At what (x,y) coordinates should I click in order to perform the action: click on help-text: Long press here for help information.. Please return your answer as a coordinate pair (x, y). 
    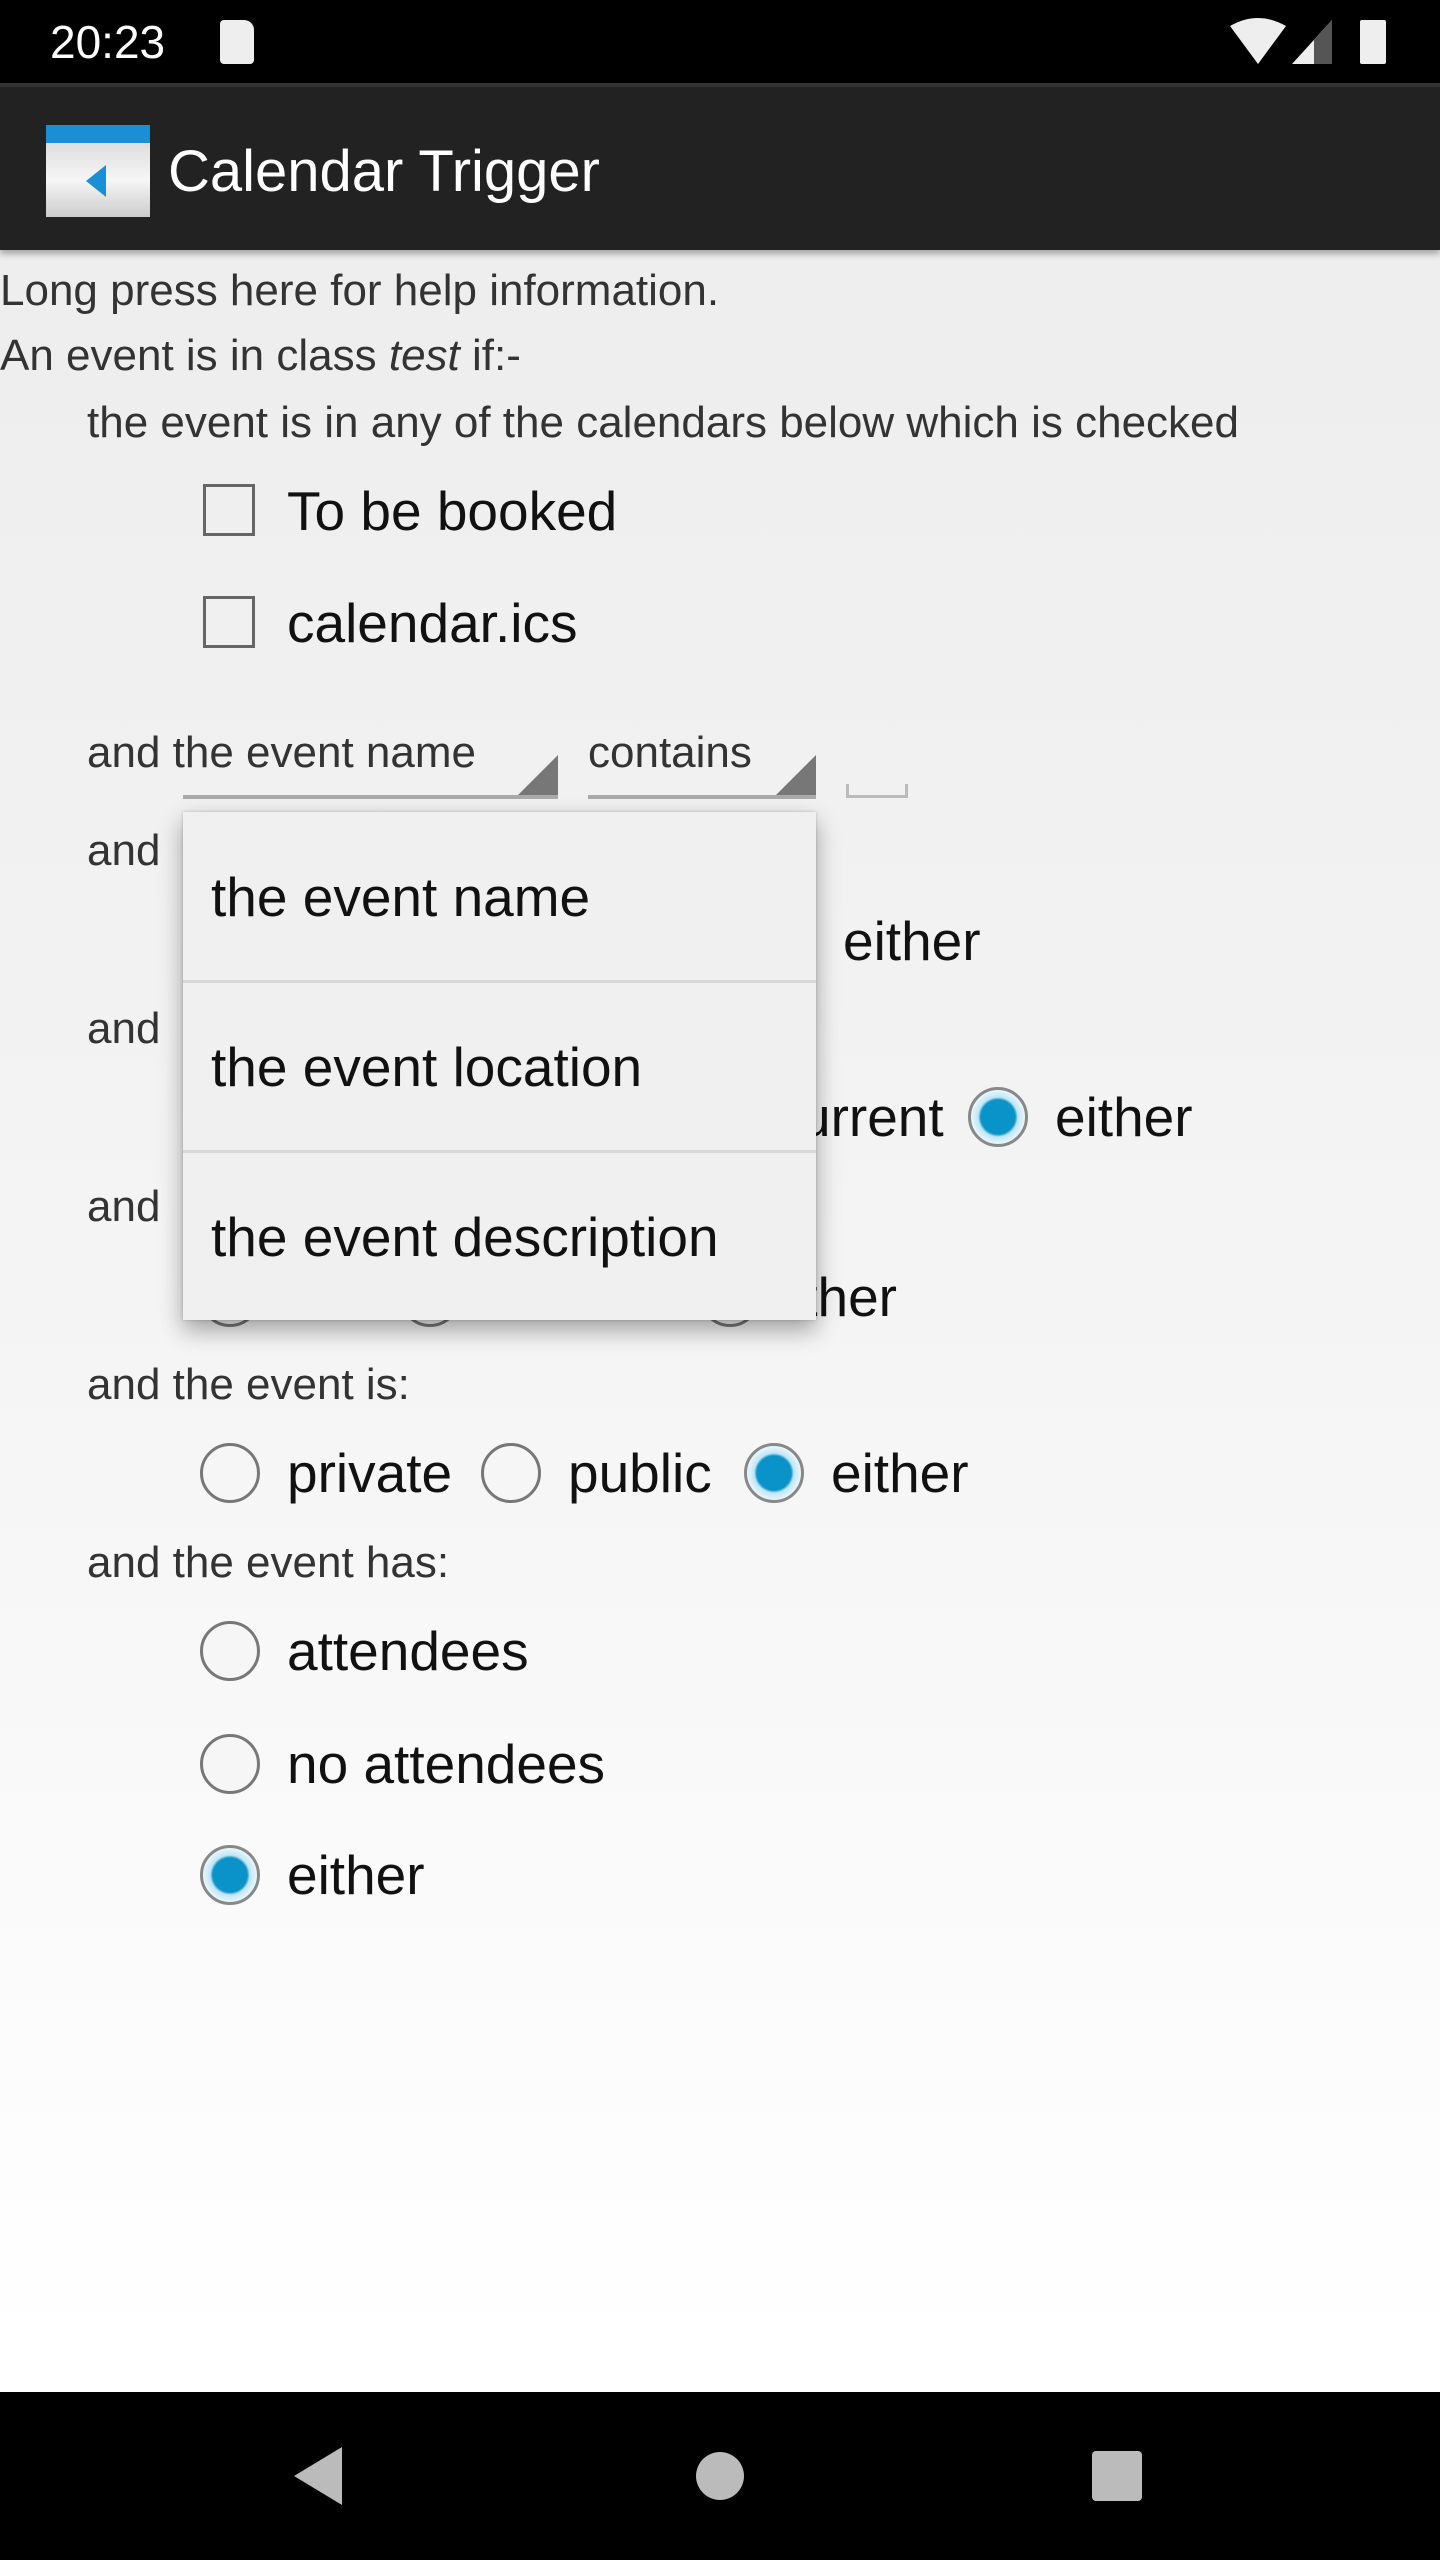
    Looking at the image, I should click on (359, 291).